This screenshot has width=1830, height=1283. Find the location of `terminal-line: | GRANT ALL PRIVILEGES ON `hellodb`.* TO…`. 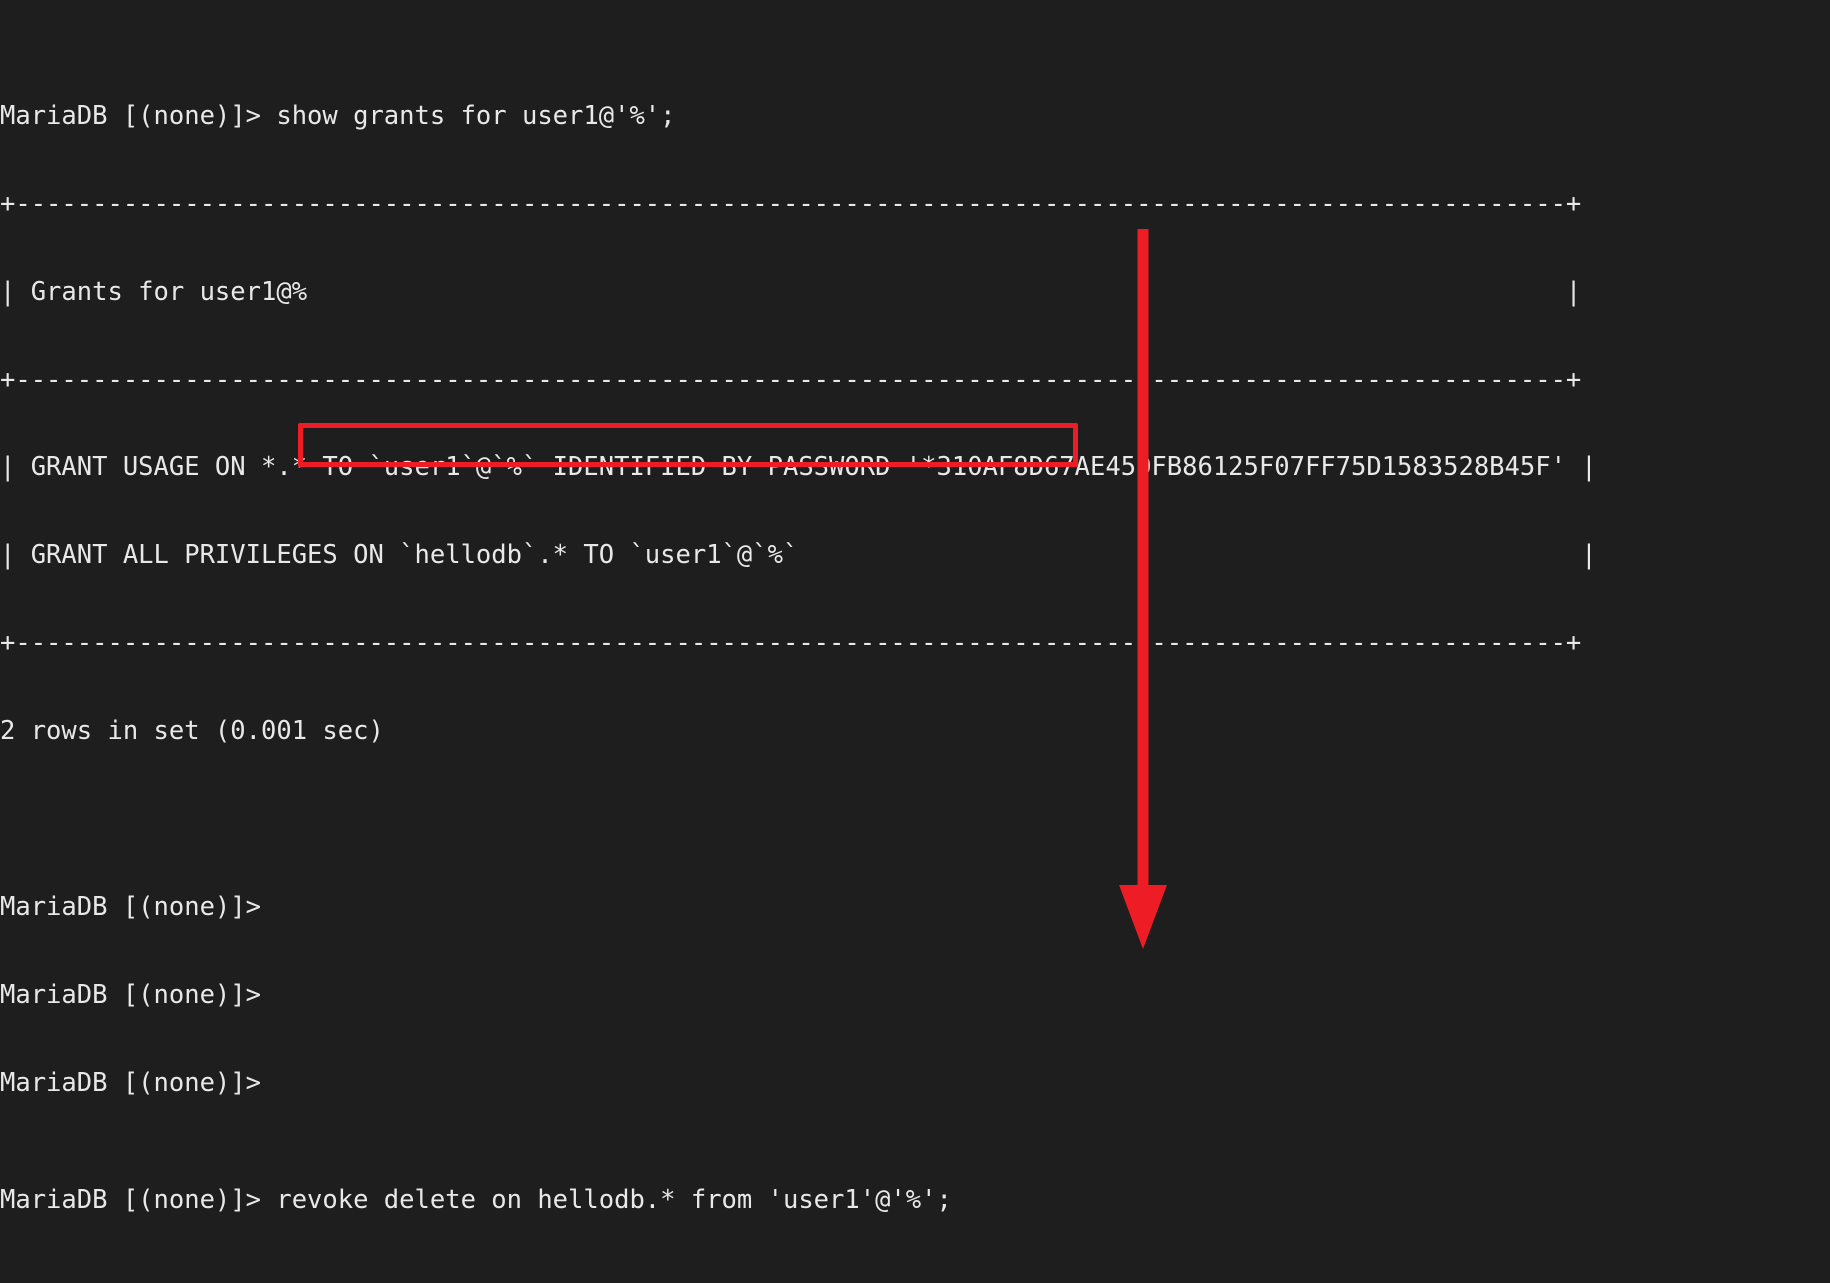

terminal-line: | GRANT ALL PRIVILEGES ON `hellodb`.* TO… is located at coordinates (798, 555).